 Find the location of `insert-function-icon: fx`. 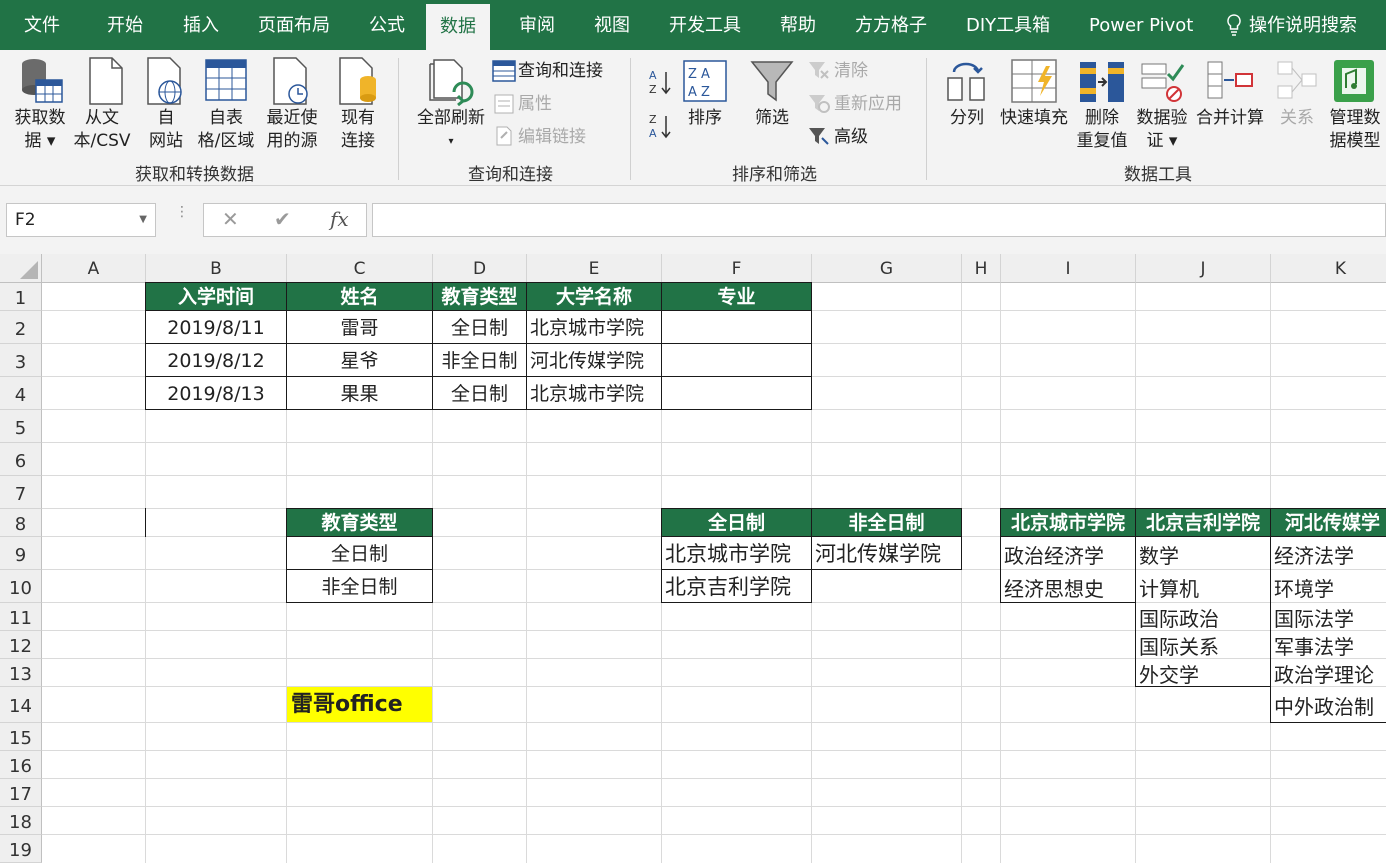

insert-function-icon: fx is located at coordinates (339, 219).